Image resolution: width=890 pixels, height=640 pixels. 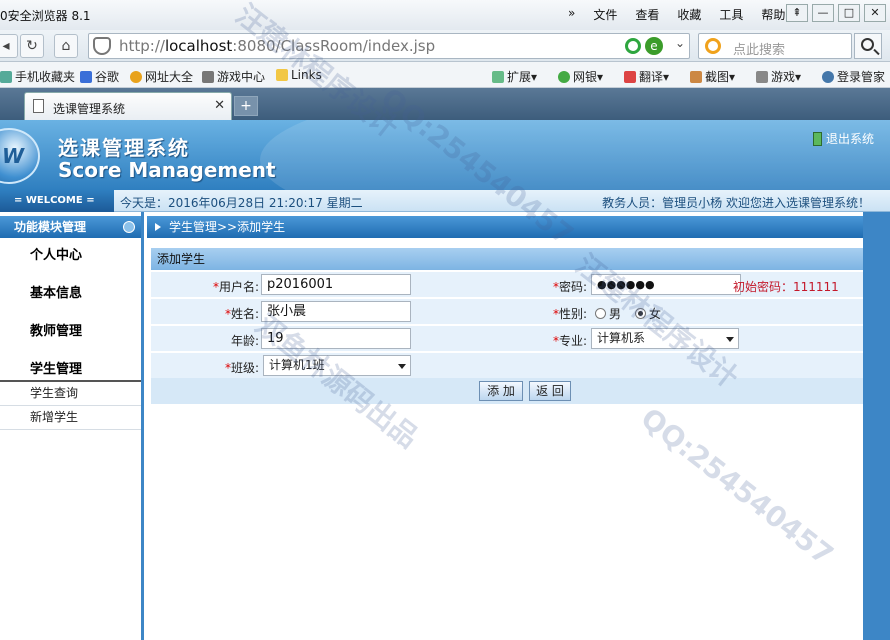 What do you see at coordinates (849, 13) in the screenshot?
I see `maximize-icon: □` at bounding box center [849, 13].